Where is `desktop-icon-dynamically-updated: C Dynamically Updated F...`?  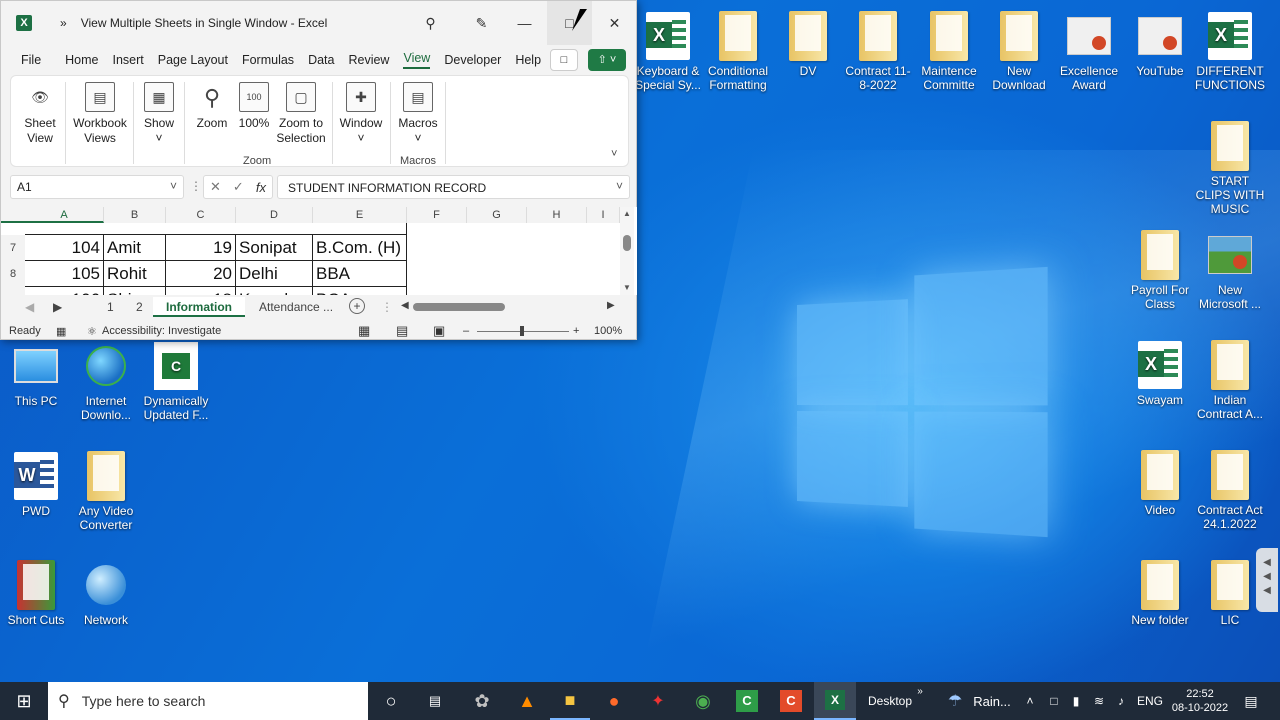 desktop-icon-dynamically-updated: C Dynamically Updated F... is located at coordinates (176, 382).